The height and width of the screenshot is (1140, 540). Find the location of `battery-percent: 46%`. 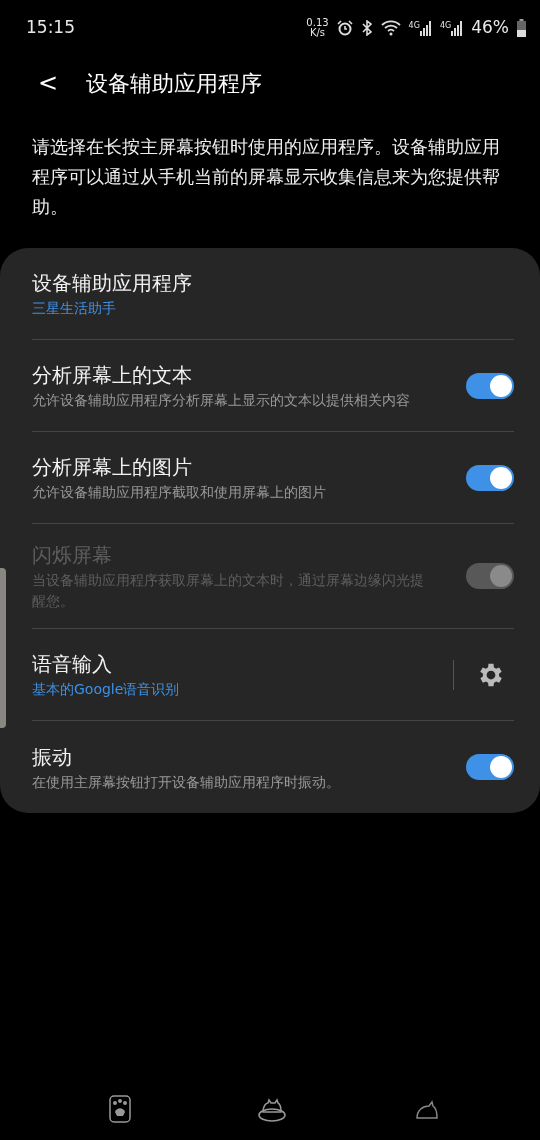

battery-percent: 46% is located at coordinates (490, 28).